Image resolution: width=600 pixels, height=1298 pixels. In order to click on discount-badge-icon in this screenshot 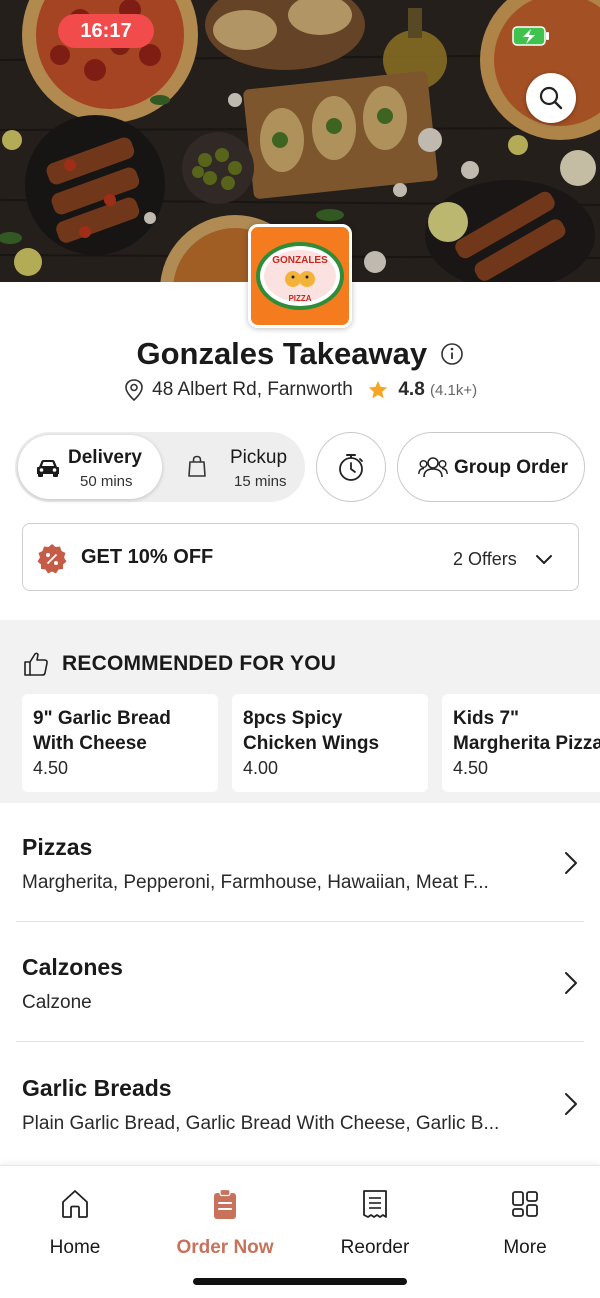, I will do `click(52, 559)`.